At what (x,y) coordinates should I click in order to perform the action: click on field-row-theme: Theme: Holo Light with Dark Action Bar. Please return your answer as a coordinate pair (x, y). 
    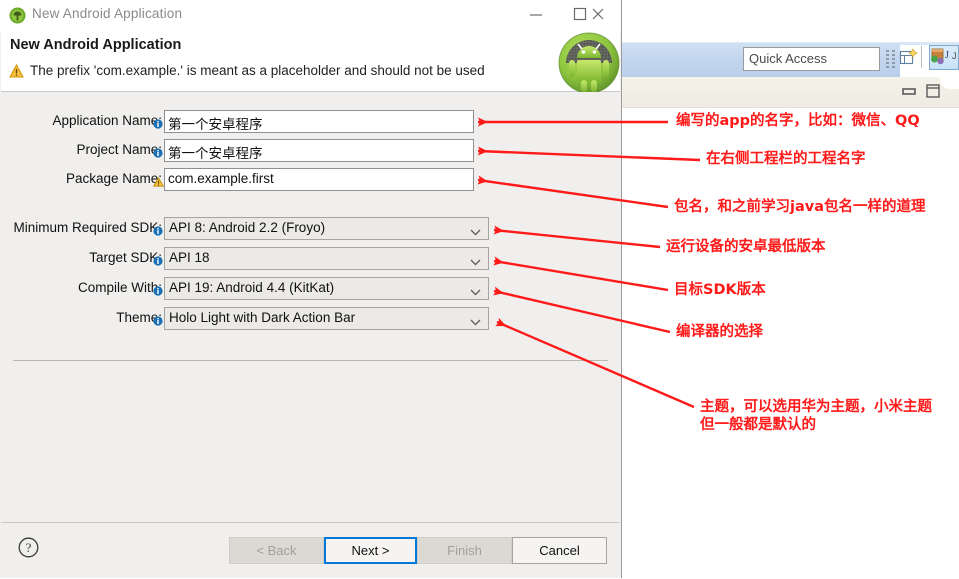
    Looking at the image, I should click on (251, 319).